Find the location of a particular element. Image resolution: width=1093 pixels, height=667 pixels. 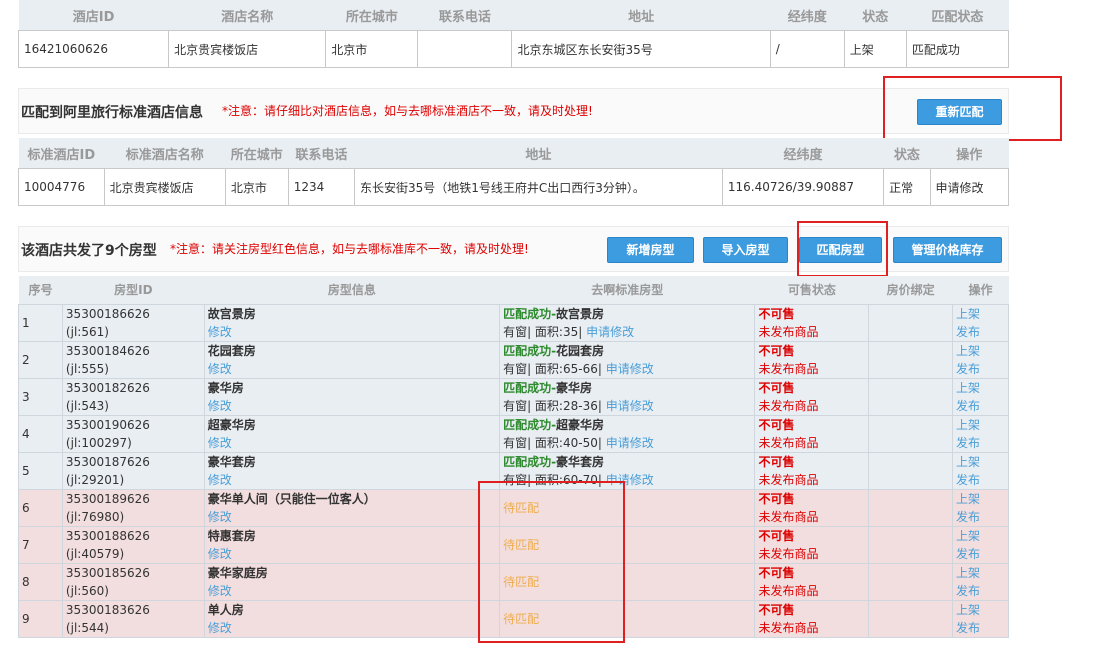

hotel-city: 北京市 is located at coordinates (372, 49).